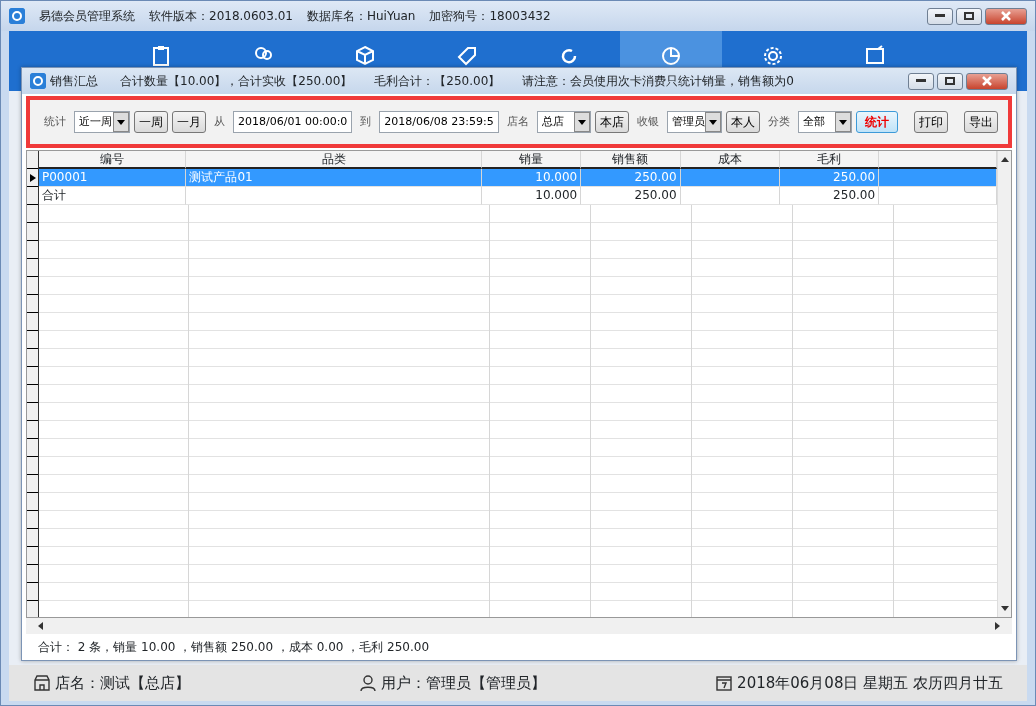  What do you see at coordinates (233, 647) in the screenshot?
I see `summary-text: 合计： 2 条，销量 10.00 ，销售额 250.00 ，成本 0.00 ，毛利 250.00` at bounding box center [233, 647].